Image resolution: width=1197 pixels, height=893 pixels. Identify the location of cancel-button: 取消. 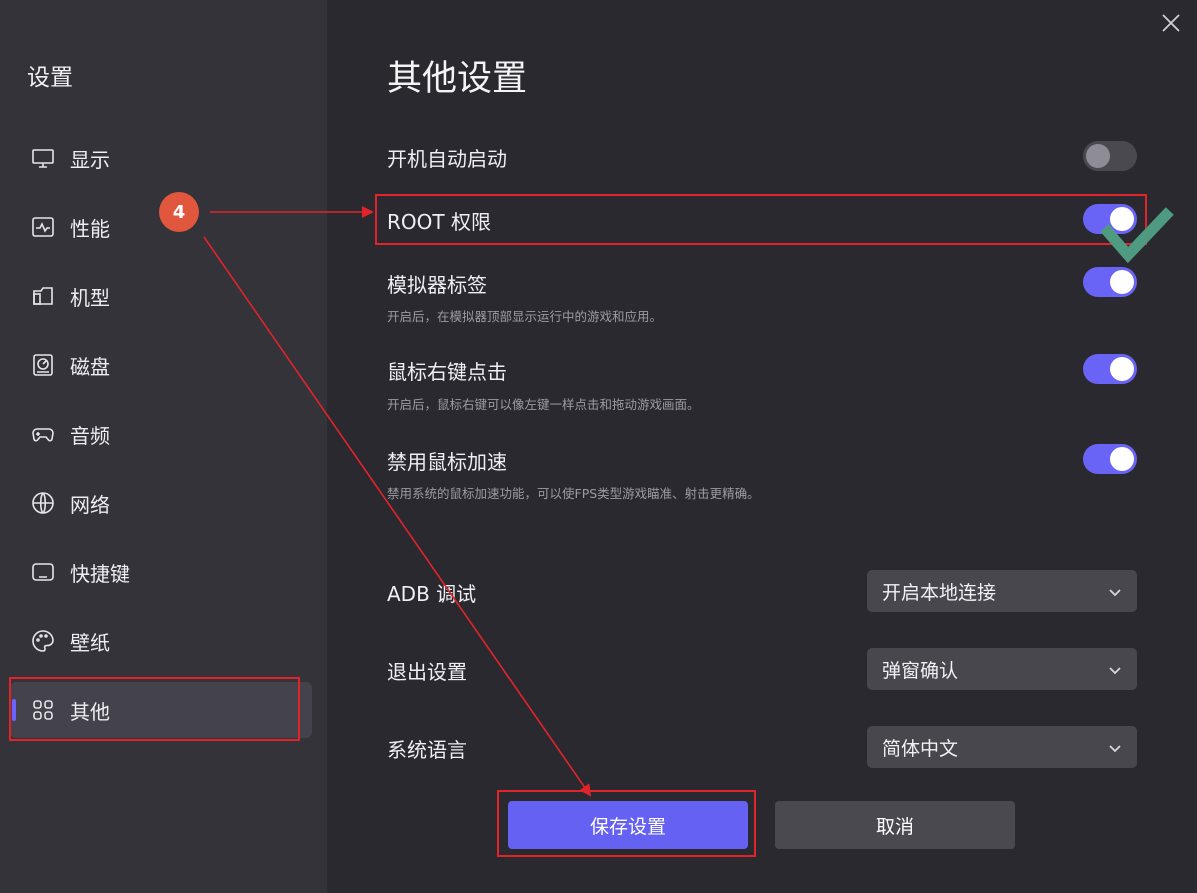
(895, 825).